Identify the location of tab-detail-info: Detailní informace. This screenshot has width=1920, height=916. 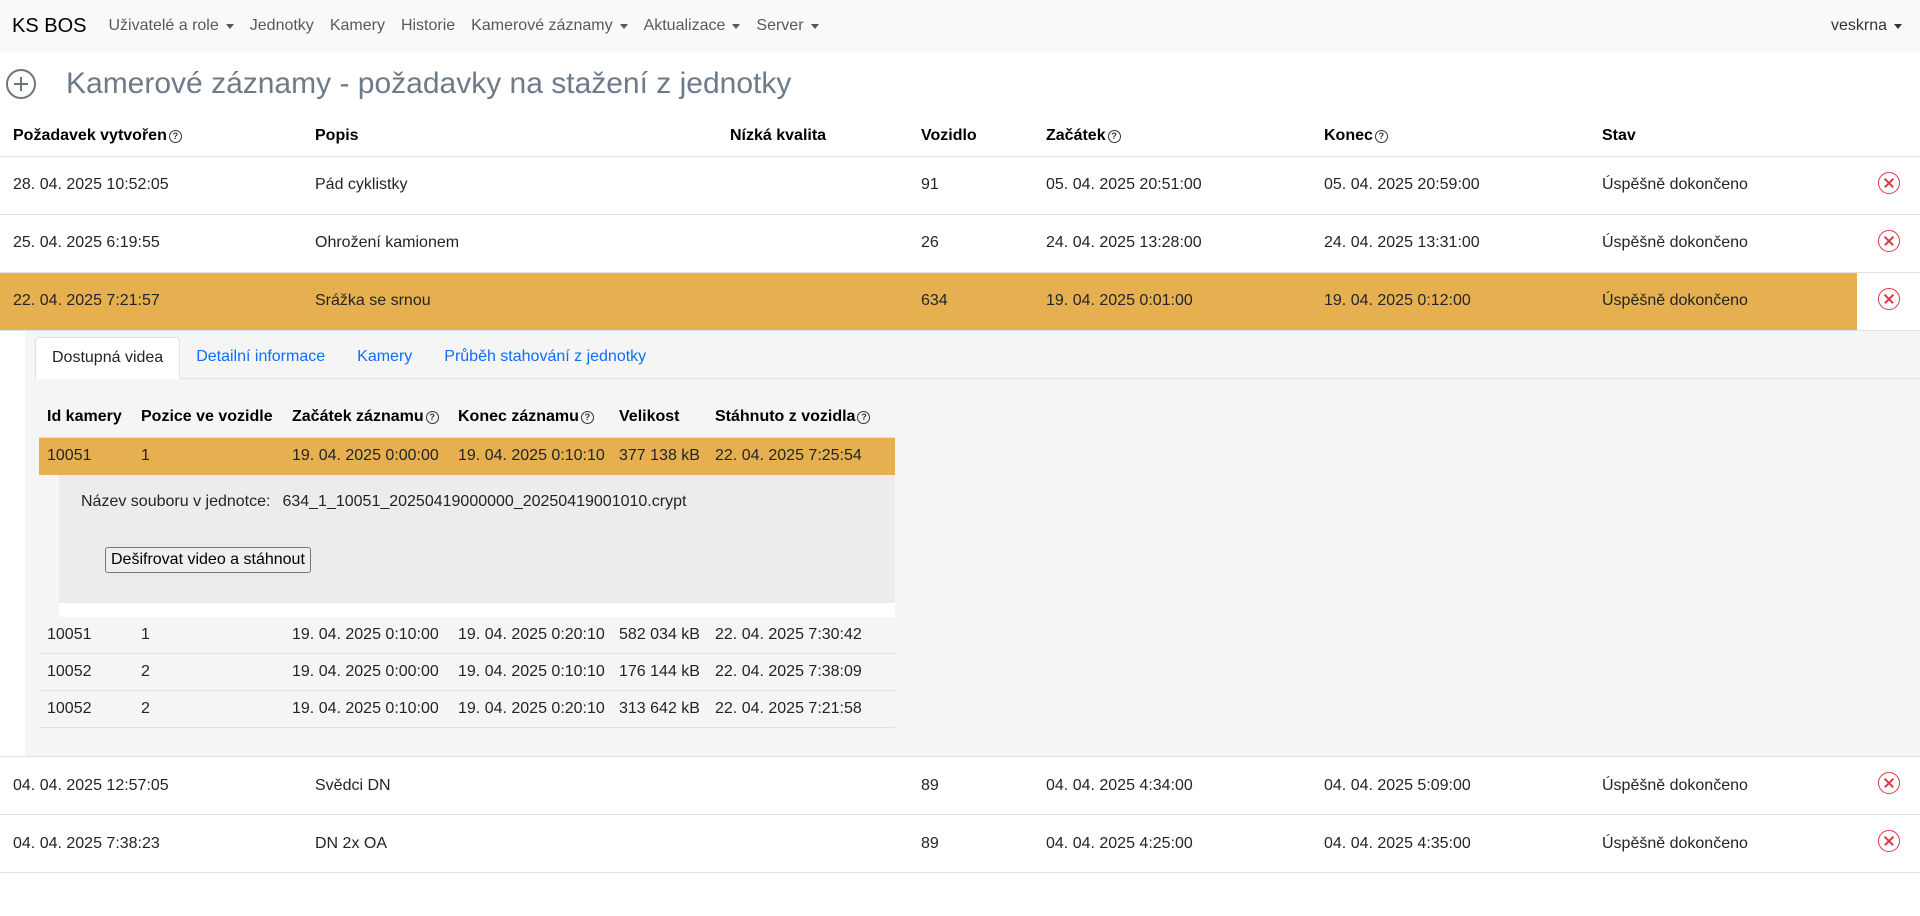
(260, 357).